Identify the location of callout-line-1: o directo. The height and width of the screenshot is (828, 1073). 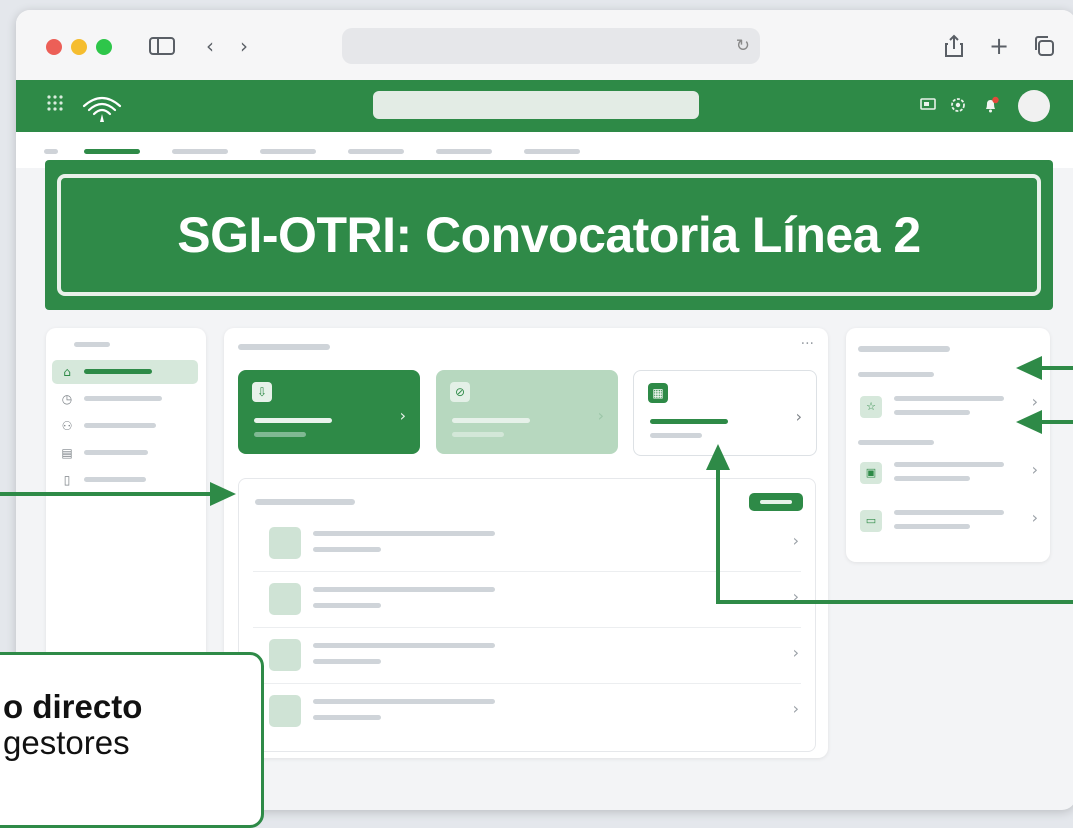
(73, 706).